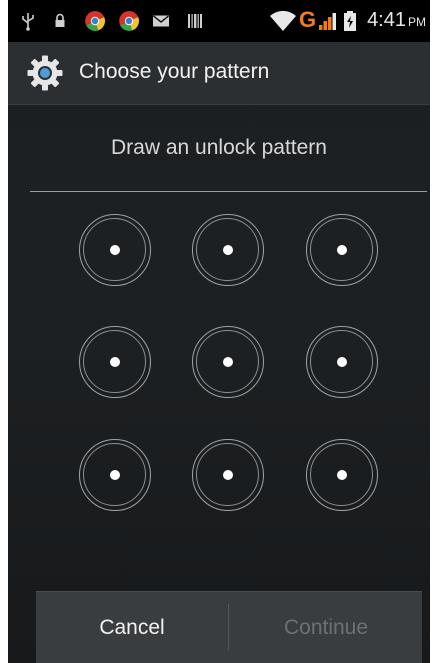  I want to click on button-separator, so click(228, 627).